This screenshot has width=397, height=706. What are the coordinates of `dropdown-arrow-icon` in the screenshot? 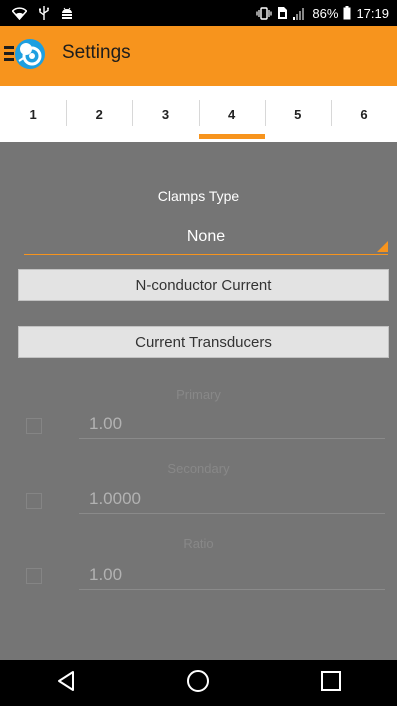 It's located at (382, 246).